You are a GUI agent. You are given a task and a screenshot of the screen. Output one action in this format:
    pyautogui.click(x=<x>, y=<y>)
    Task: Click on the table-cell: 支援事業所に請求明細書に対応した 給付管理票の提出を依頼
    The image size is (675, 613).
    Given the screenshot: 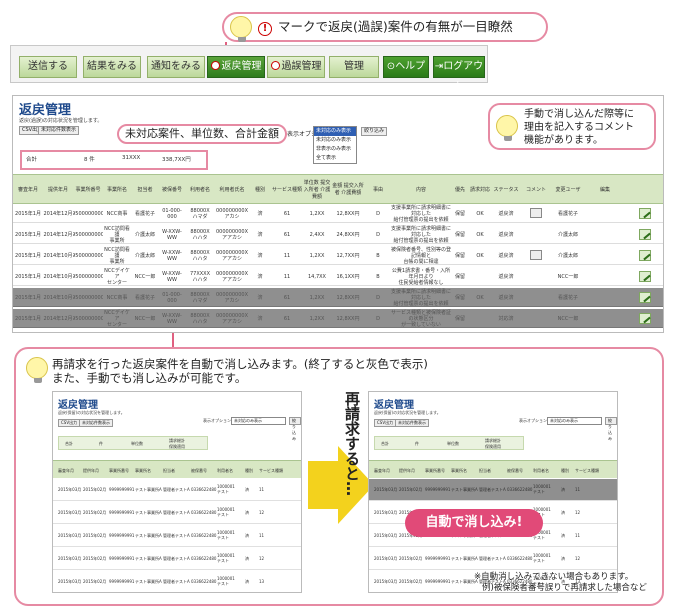 What is the action you would take?
    pyautogui.click(x=421, y=234)
    